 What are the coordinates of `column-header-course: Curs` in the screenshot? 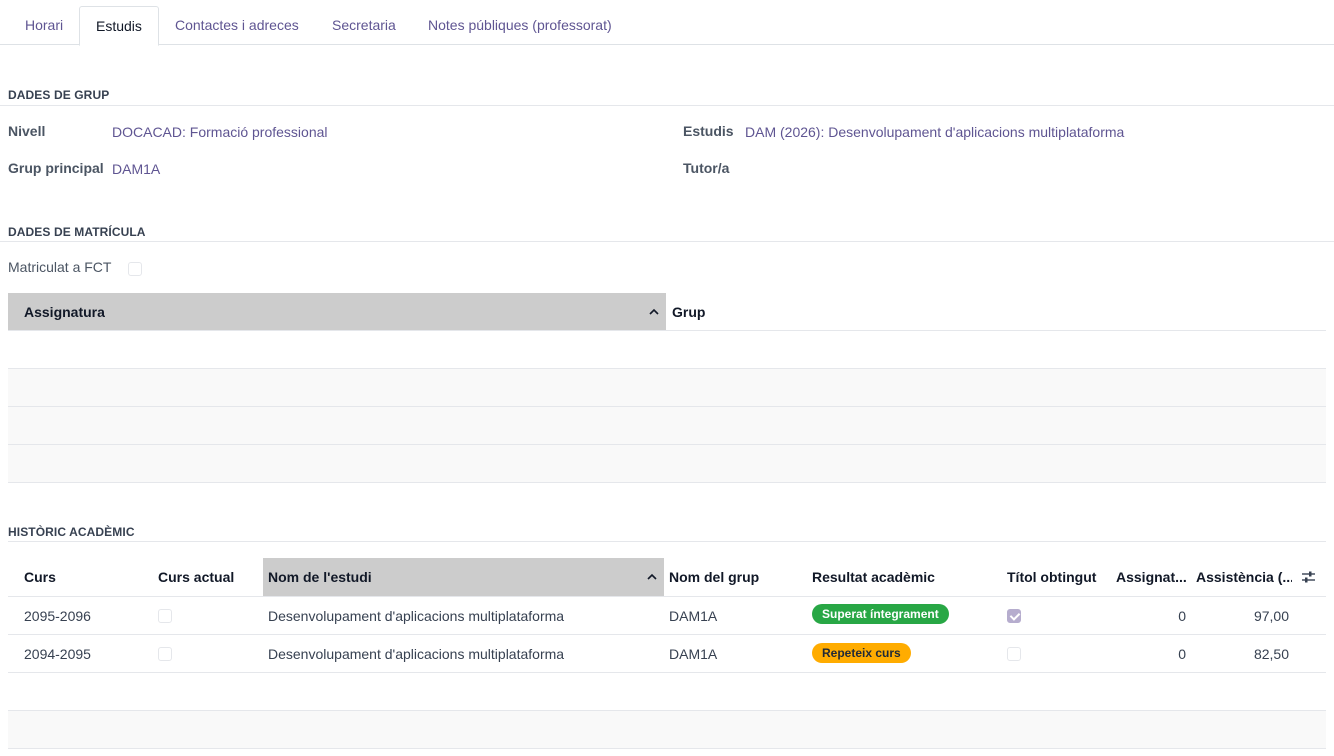 It's located at (84, 577).